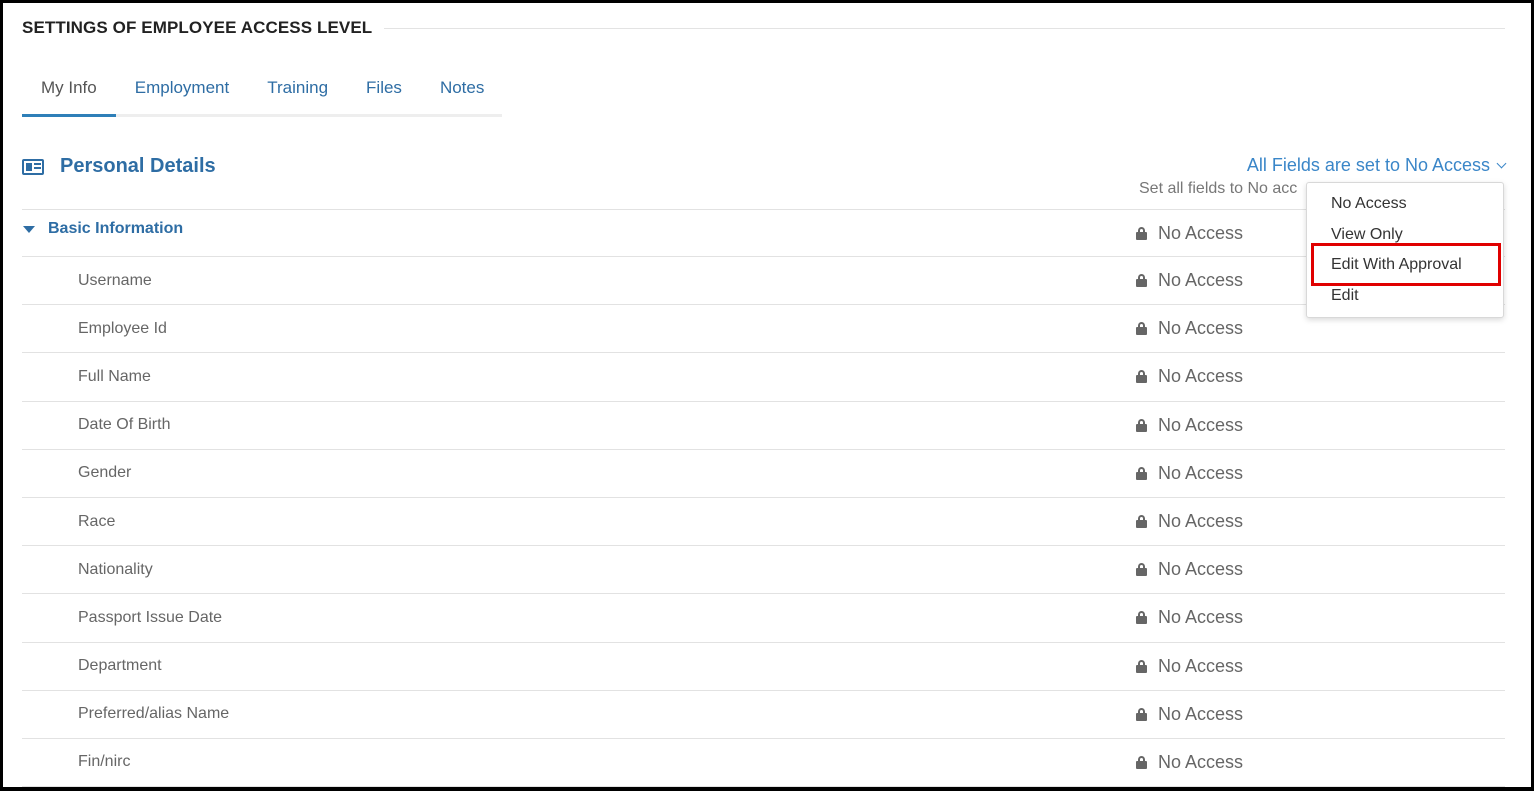 The image size is (1534, 791). Describe the element at coordinates (297, 90) in the screenshot. I see `tab-training: Training` at that location.